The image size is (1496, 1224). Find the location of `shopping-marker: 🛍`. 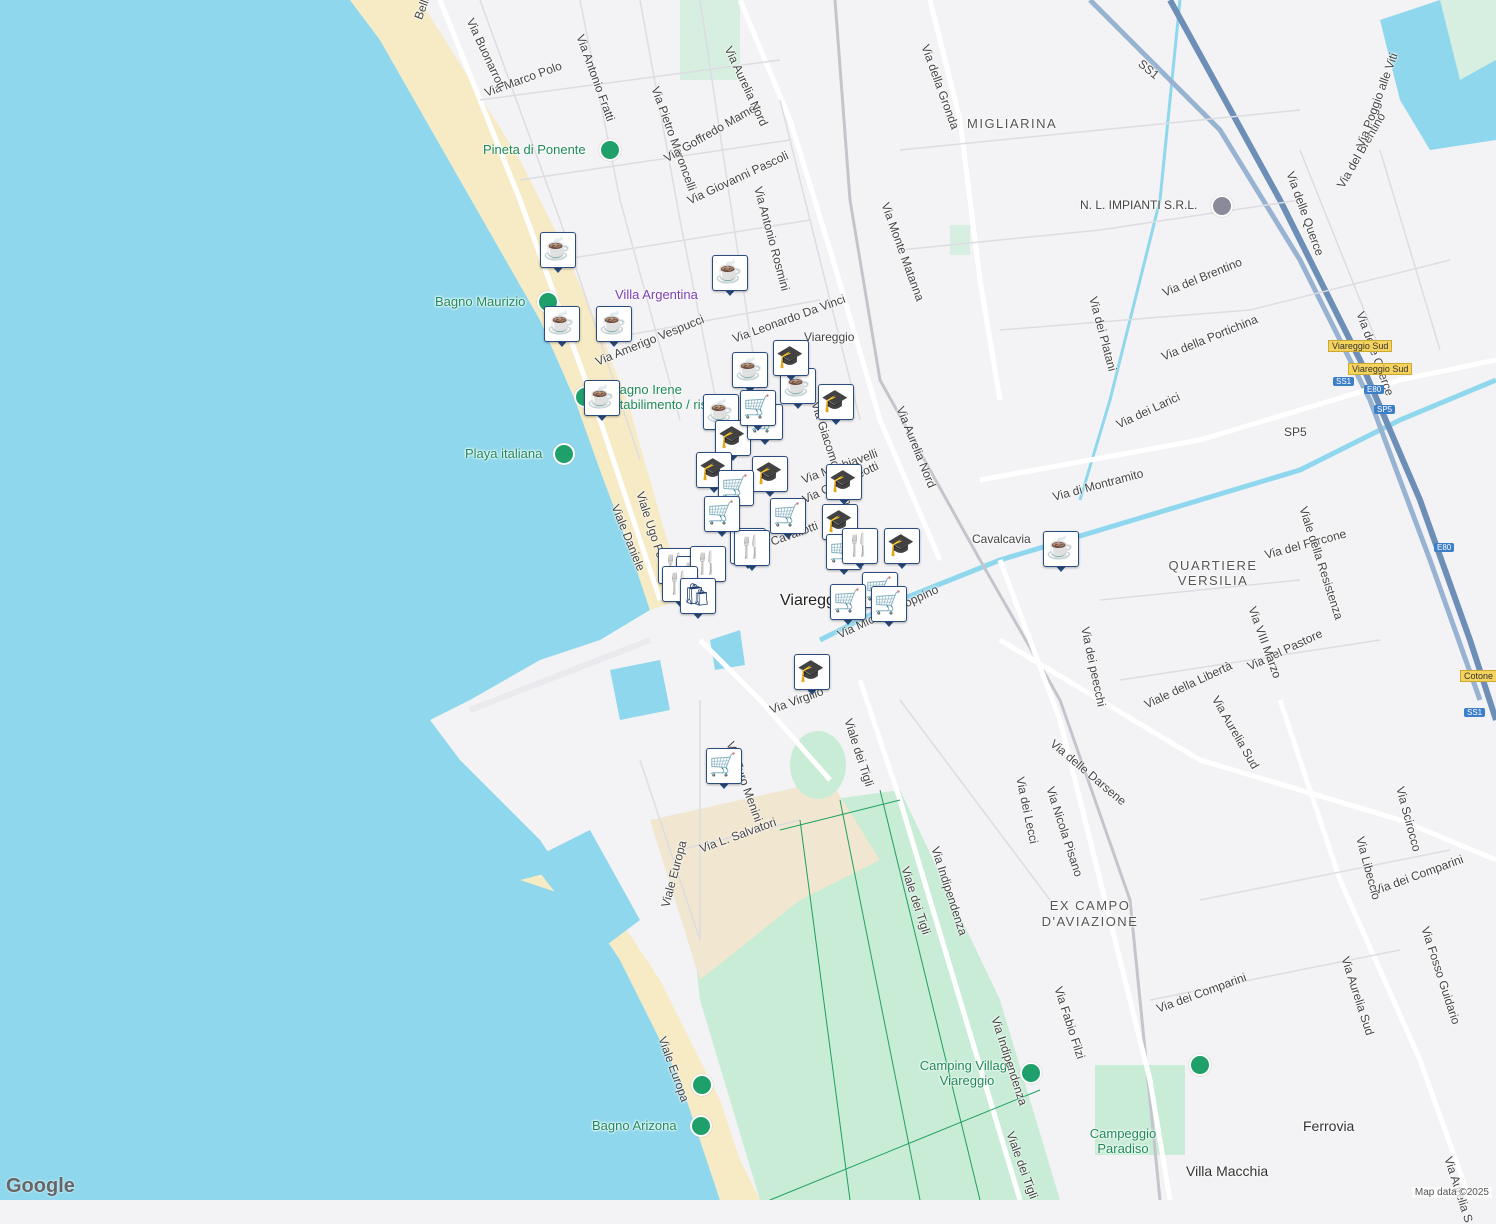

shopping-marker: 🛍 is located at coordinates (698, 600).